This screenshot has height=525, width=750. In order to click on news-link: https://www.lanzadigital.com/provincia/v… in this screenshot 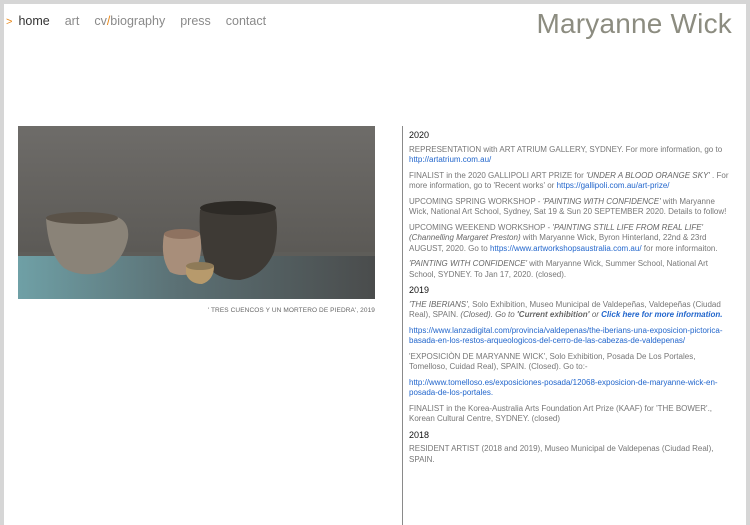, I will do `click(566, 336)`.